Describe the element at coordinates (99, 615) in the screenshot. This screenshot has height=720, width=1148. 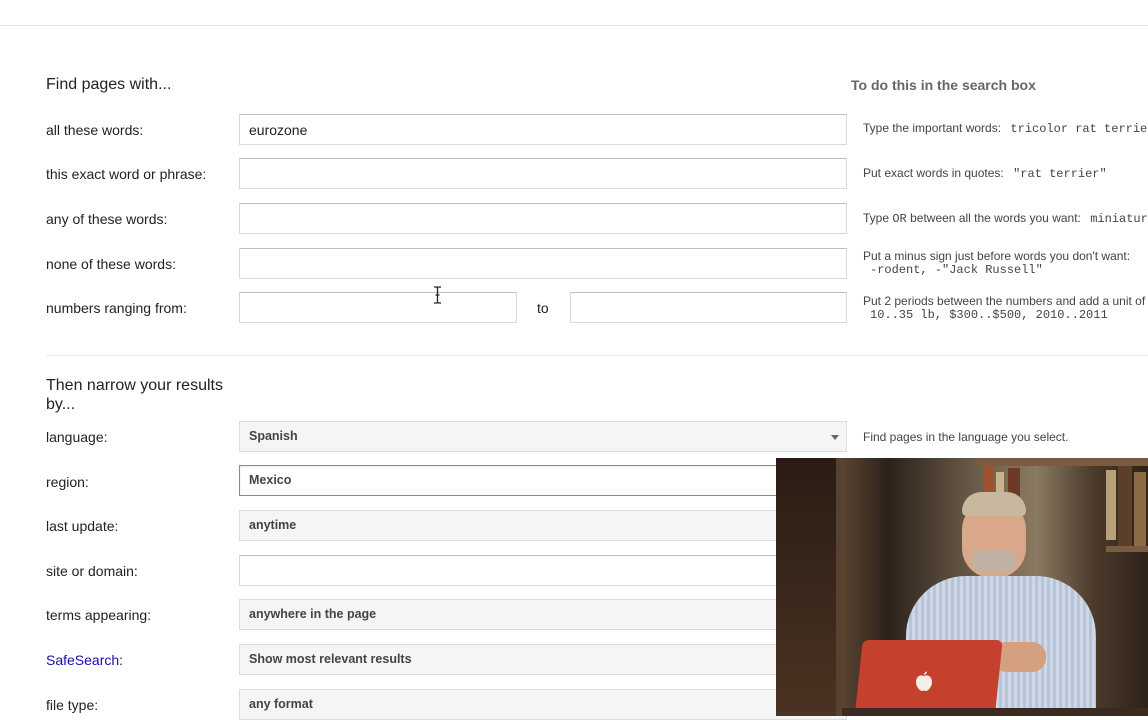
I see `terms-appearing-label: terms appearing:` at that location.